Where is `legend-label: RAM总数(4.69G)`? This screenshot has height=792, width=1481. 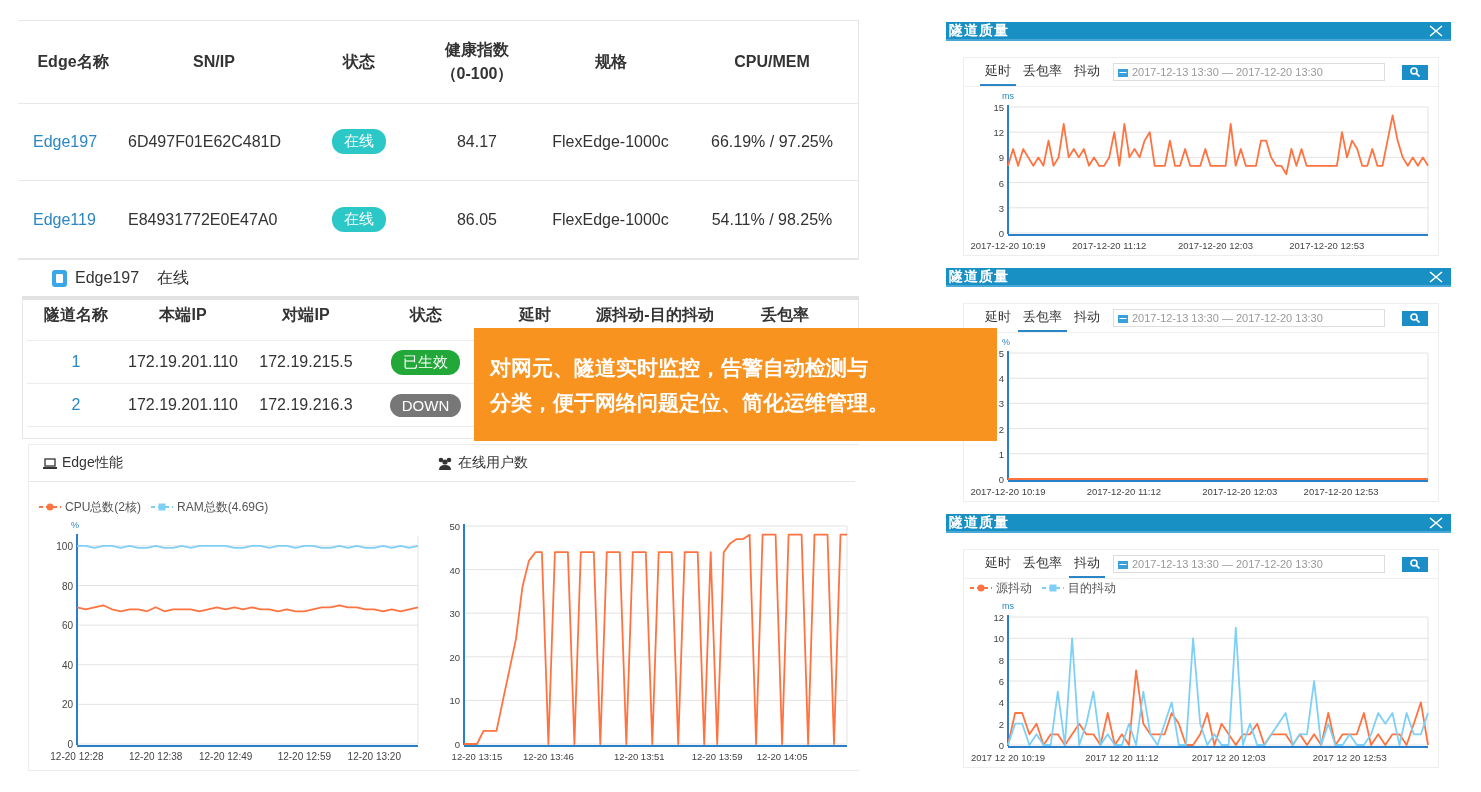 legend-label: RAM总数(4.69G) is located at coordinates (223, 507).